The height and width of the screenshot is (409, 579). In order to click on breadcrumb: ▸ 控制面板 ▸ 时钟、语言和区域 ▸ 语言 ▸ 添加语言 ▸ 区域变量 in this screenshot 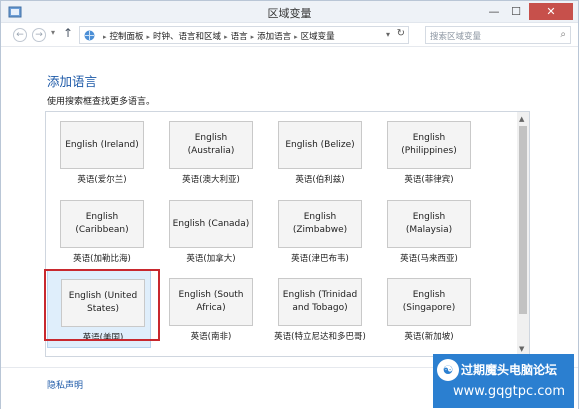, I will do `click(217, 36)`.